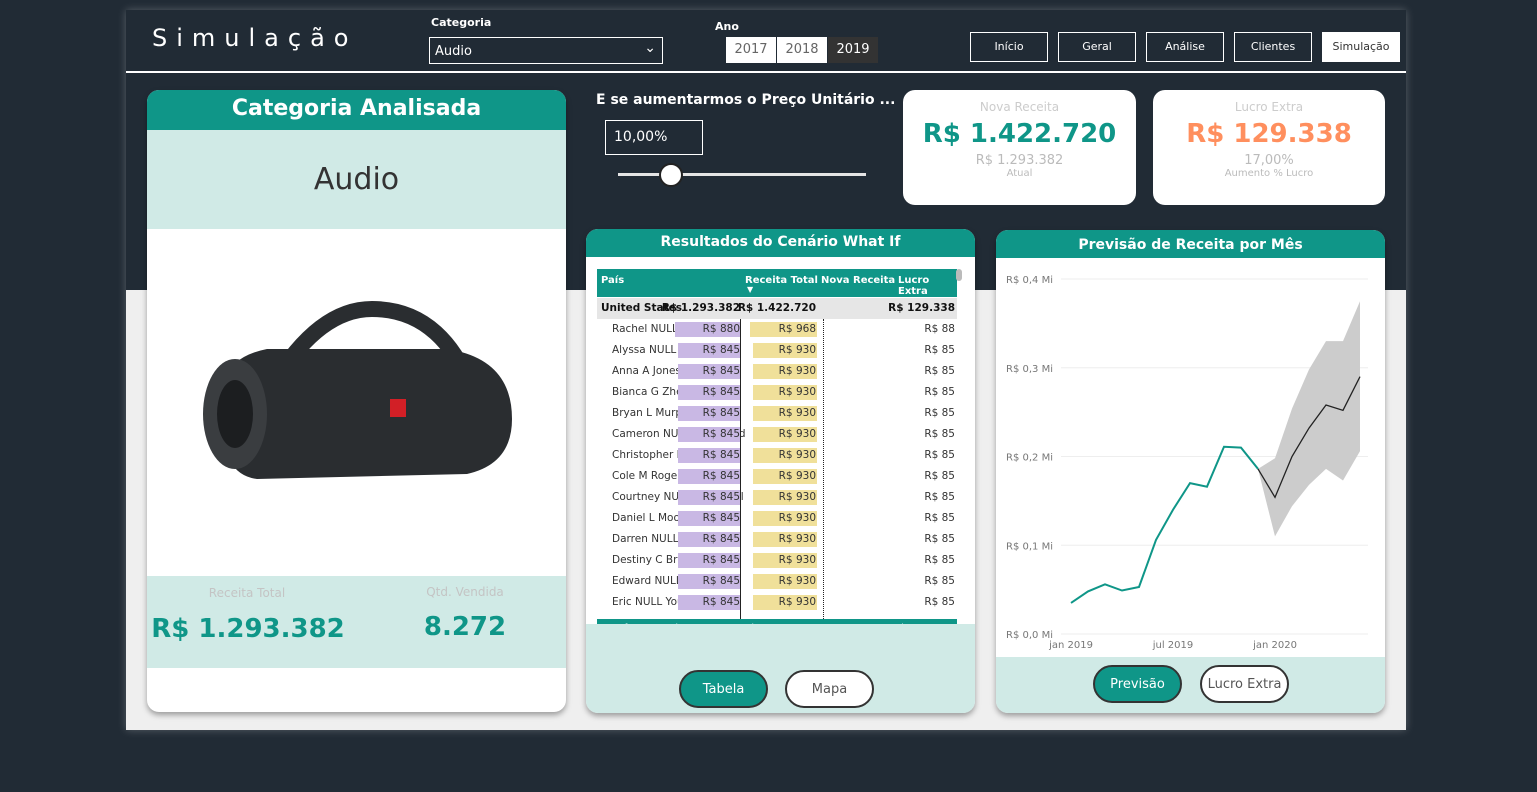 This screenshot has width=1537, height=792. What do you see at coordinates (777, 602) in the screenshot?
I see `table-row: Eric NULL Young R$ 845 R$ 930 R$ 85` at bounding box center [777, 602].